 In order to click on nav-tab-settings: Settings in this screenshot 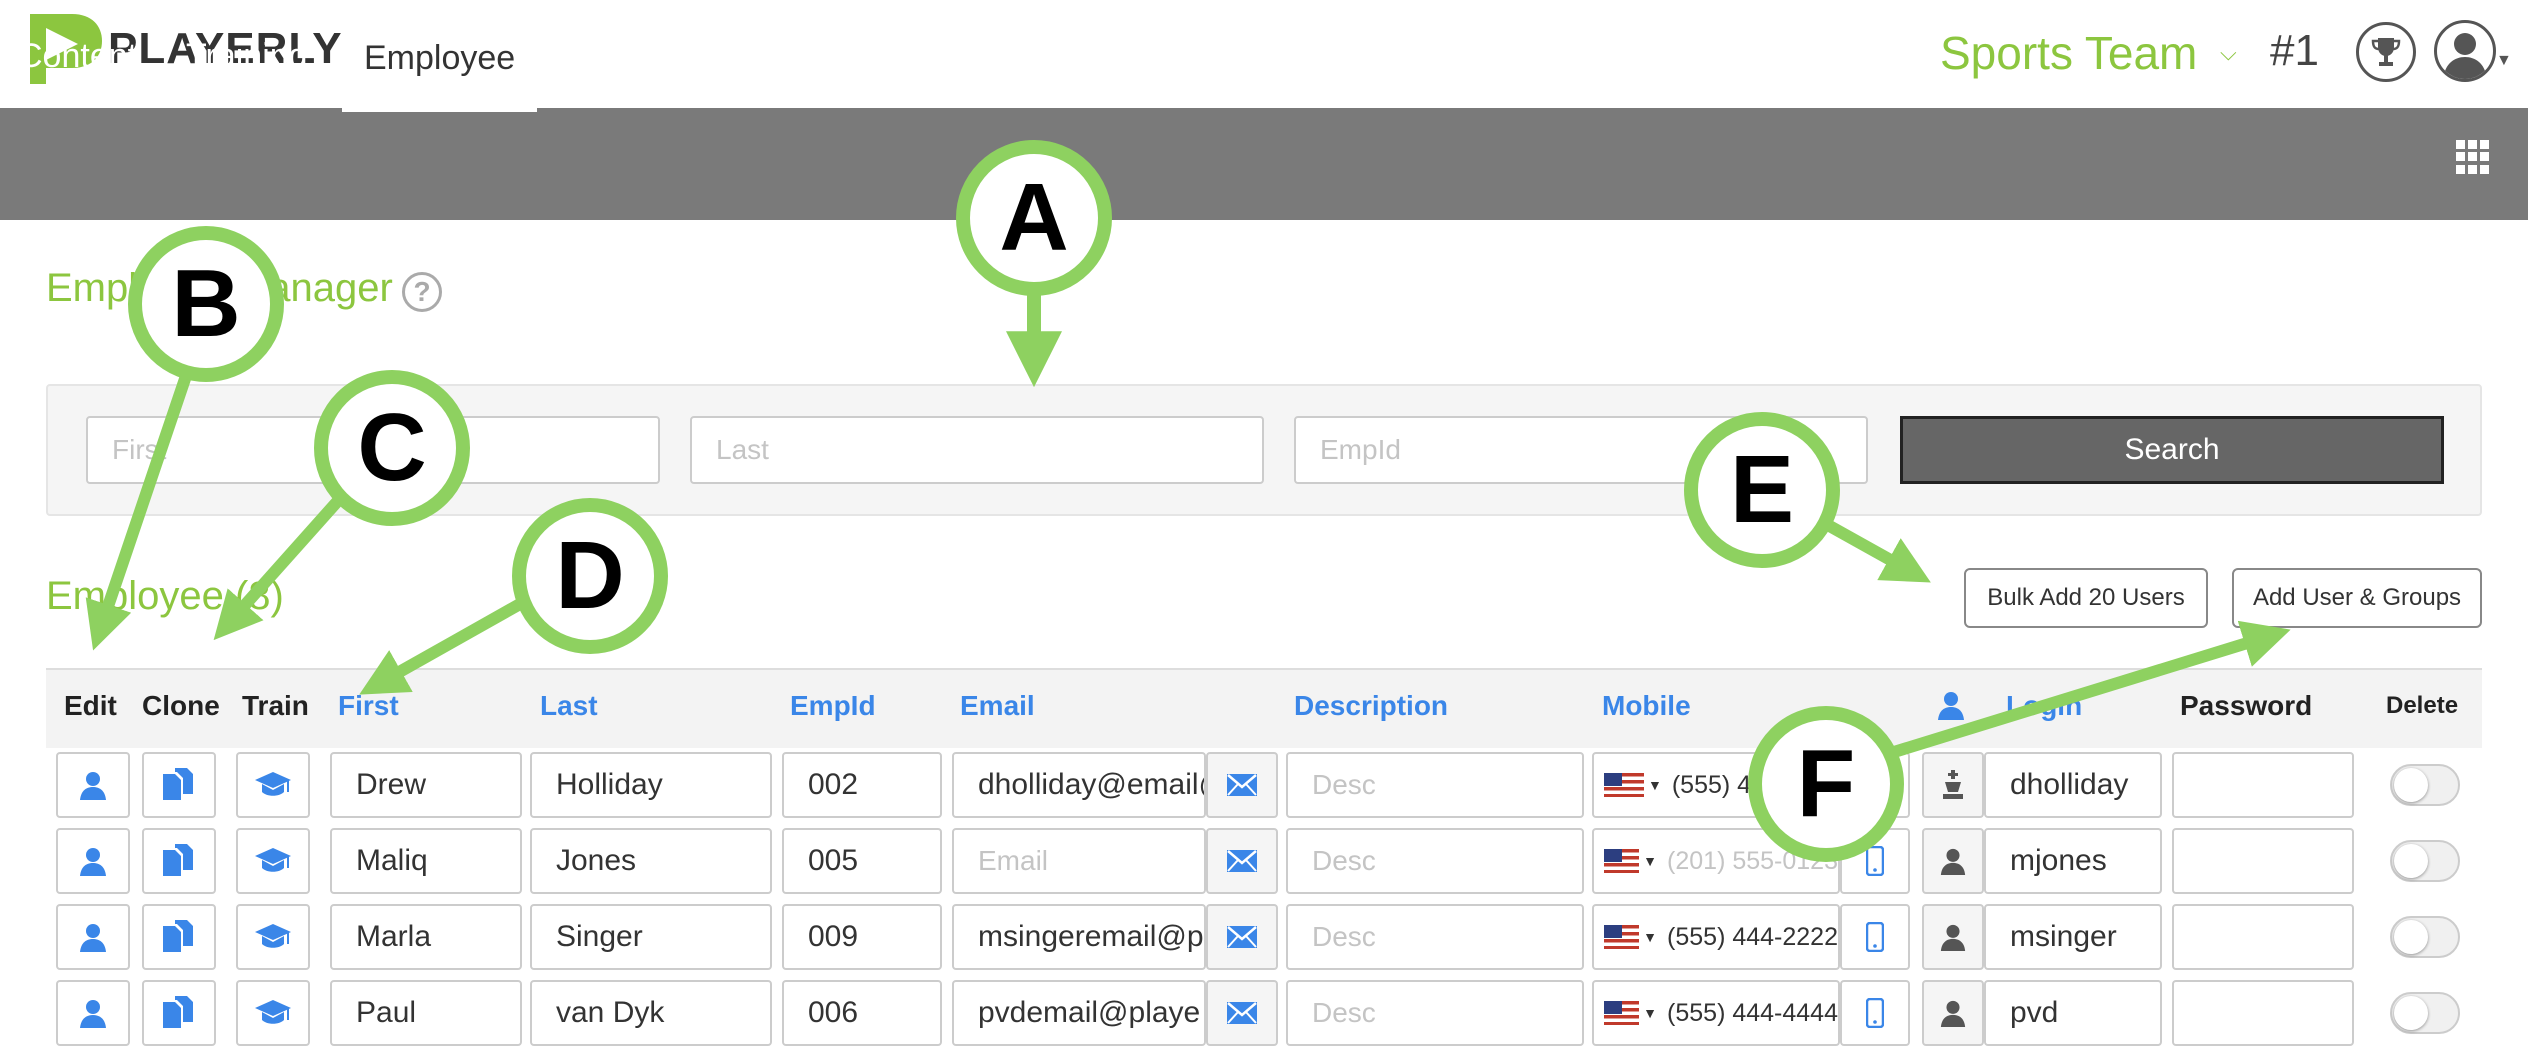, I will do `click(1735, 56)`.